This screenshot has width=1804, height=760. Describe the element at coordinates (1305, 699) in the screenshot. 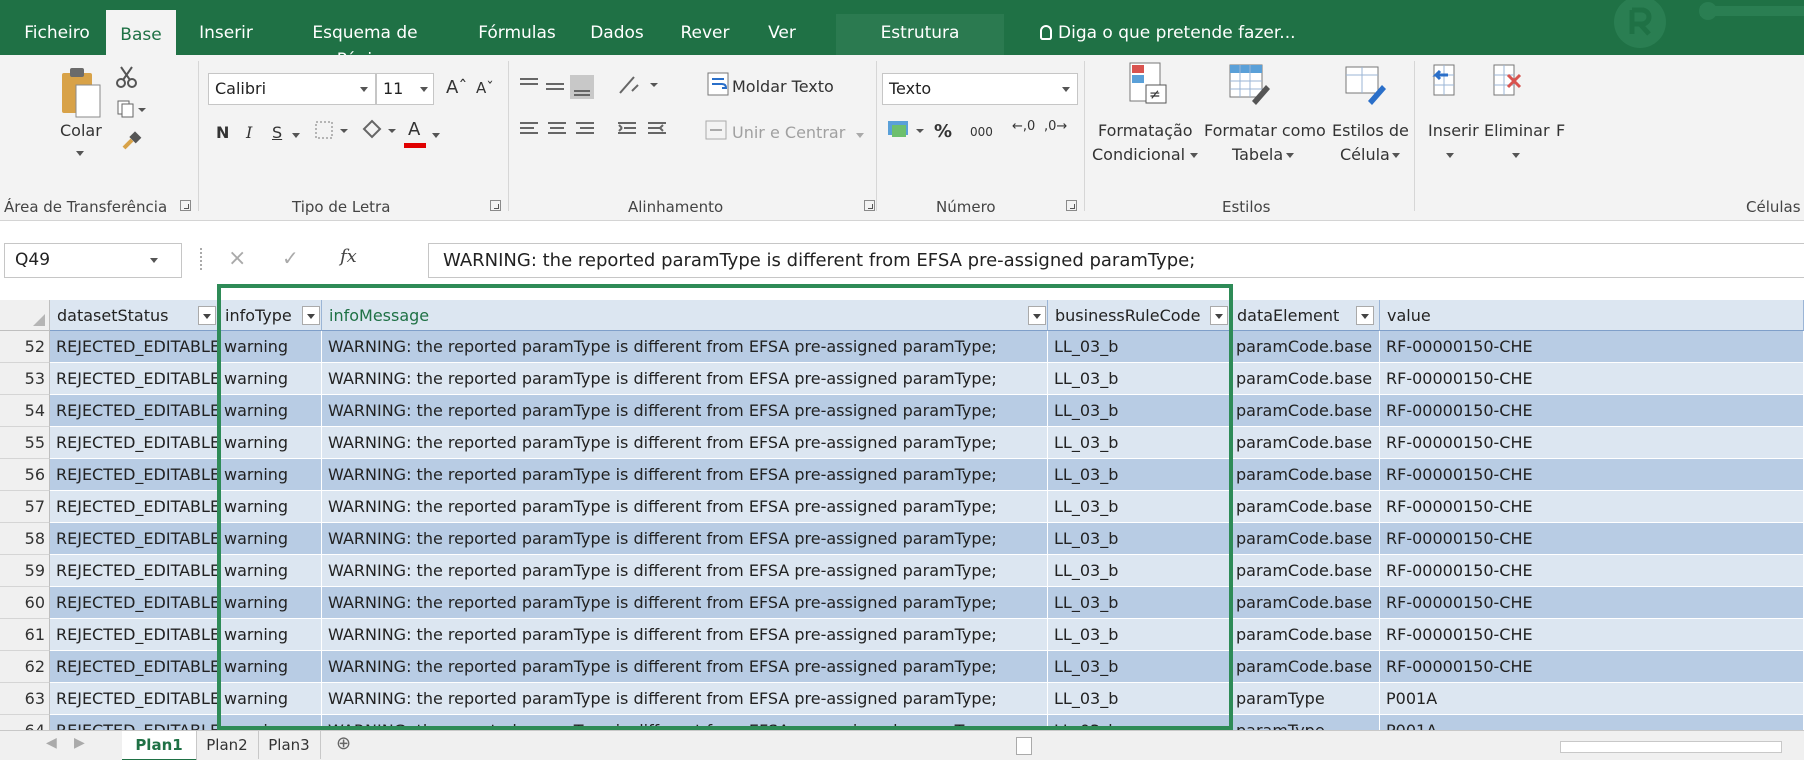

I see `table-cell-element: paramType` at that location.